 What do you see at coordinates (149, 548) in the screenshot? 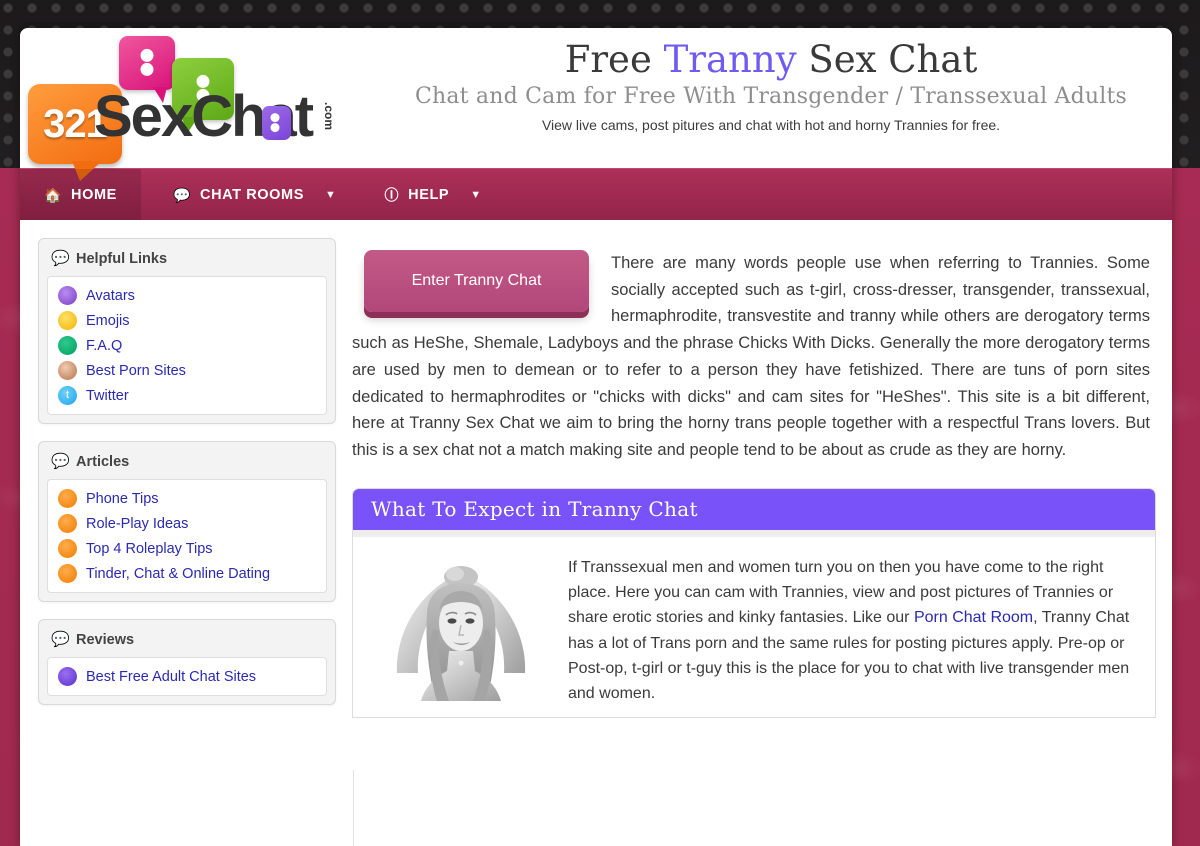
I see `sidebar-link-top-4-roleplay-tips-label: Top 4 Roleplay Tips` at bounding box center [149, 548].